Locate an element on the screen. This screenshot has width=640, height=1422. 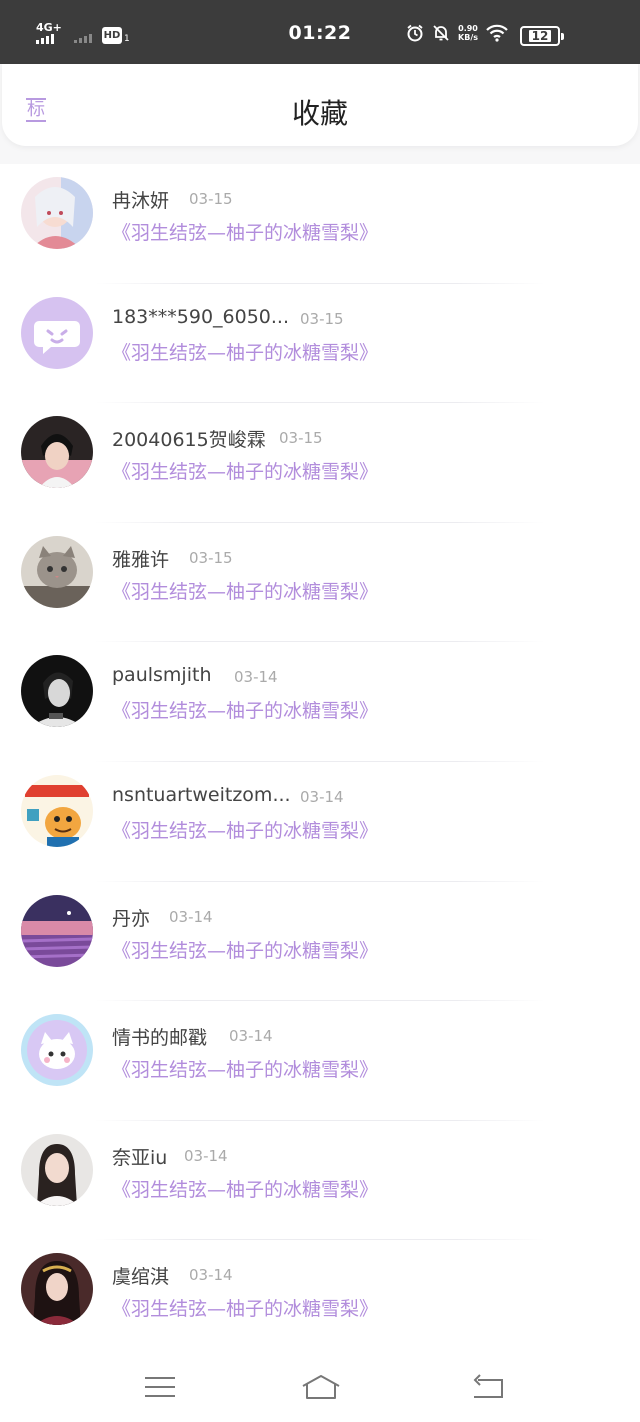
list-item: 虞绾淇 03-14 《羽生结弦—柚子的冰糖雪梨》 is located at coordinates (320, 1297).